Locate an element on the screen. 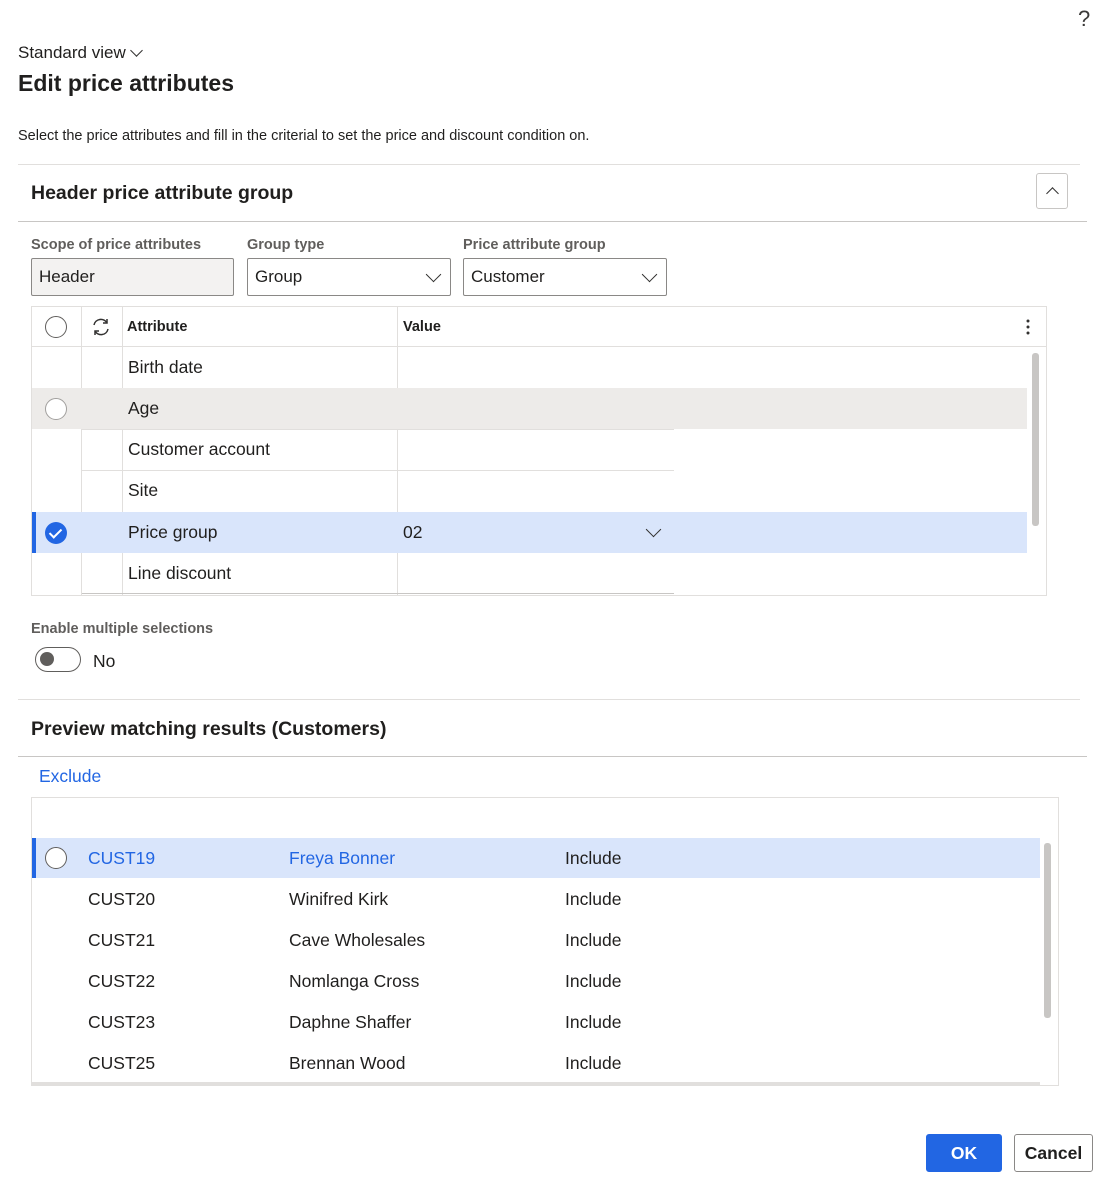  view-label: Standard view is located at coordinates (72, 52).